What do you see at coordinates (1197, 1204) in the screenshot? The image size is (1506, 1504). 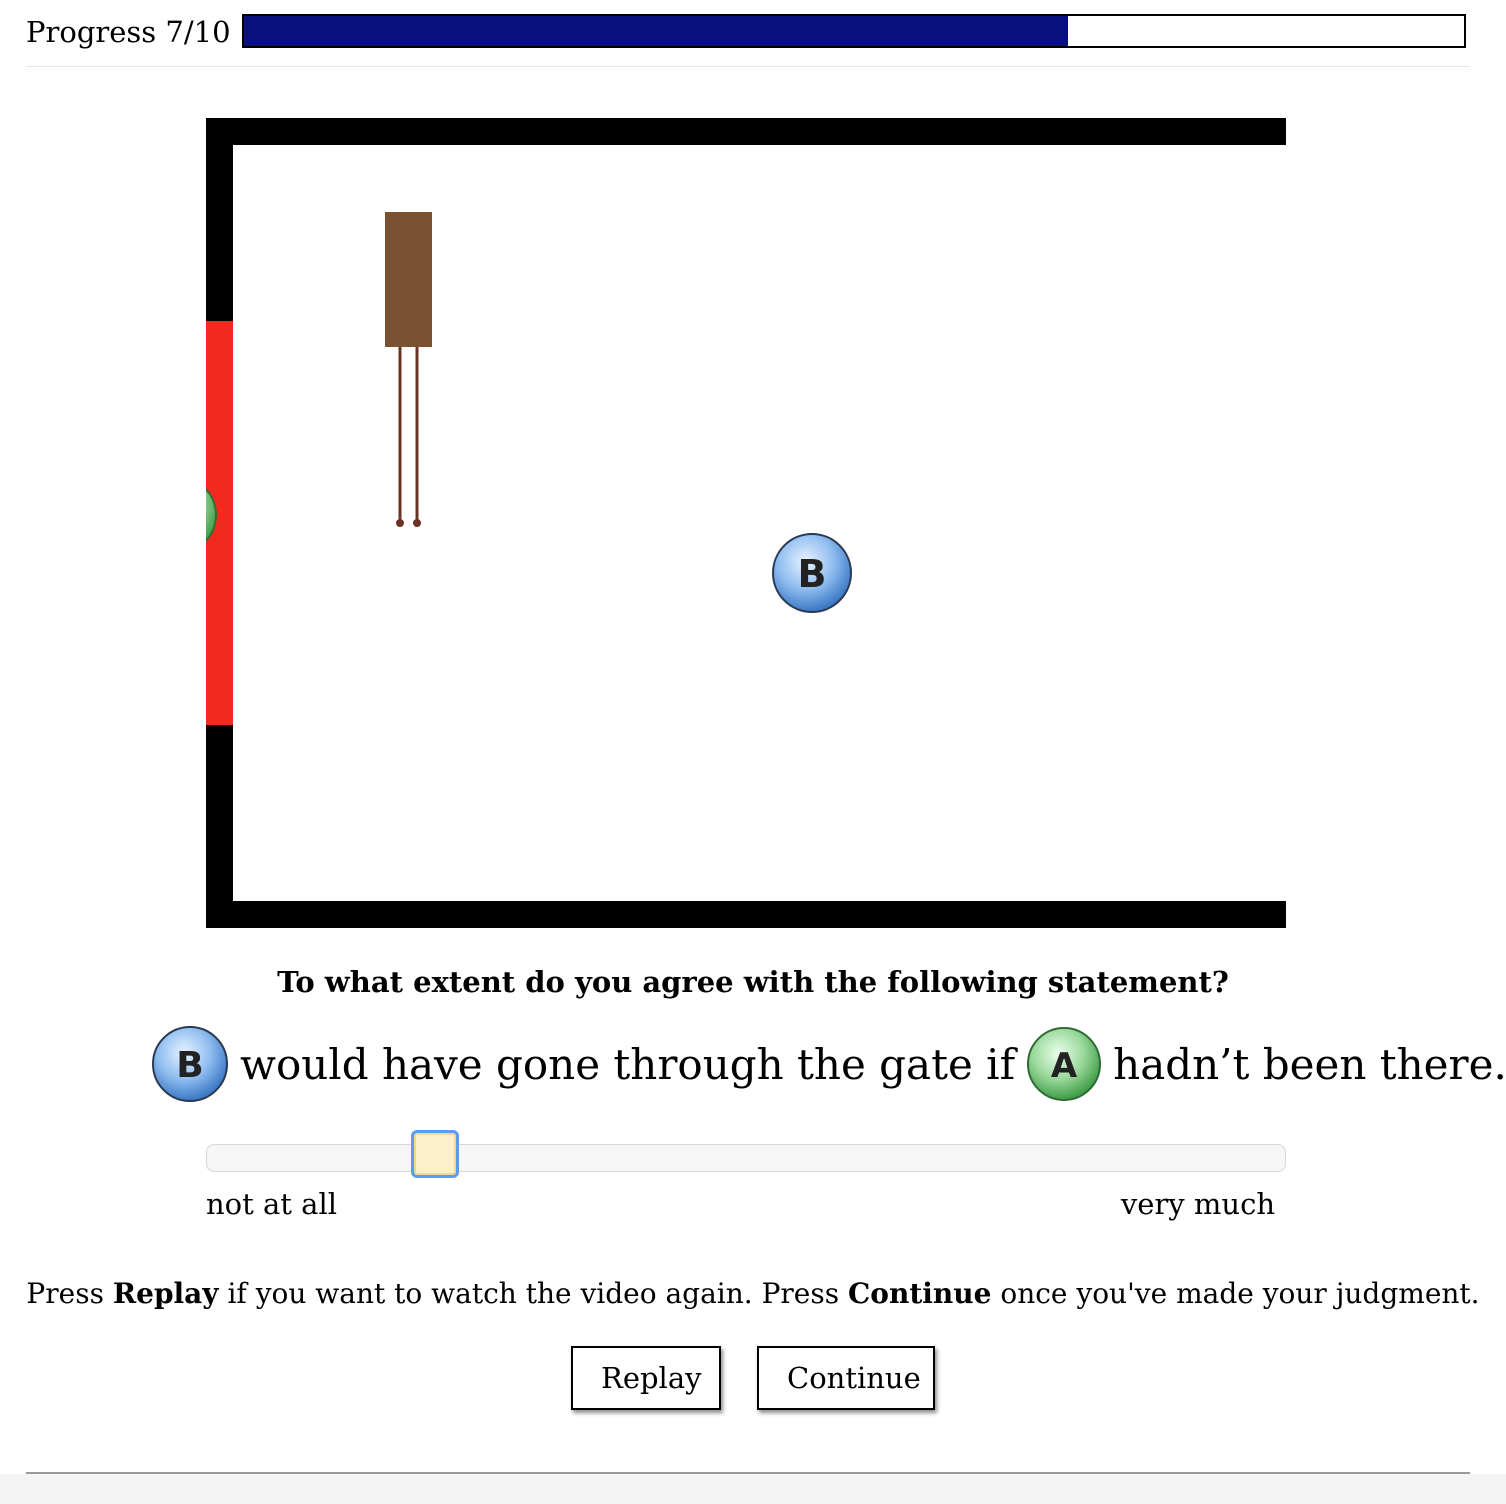 I see `slider-max-label: very much` at bounding box center [1197, 1204].